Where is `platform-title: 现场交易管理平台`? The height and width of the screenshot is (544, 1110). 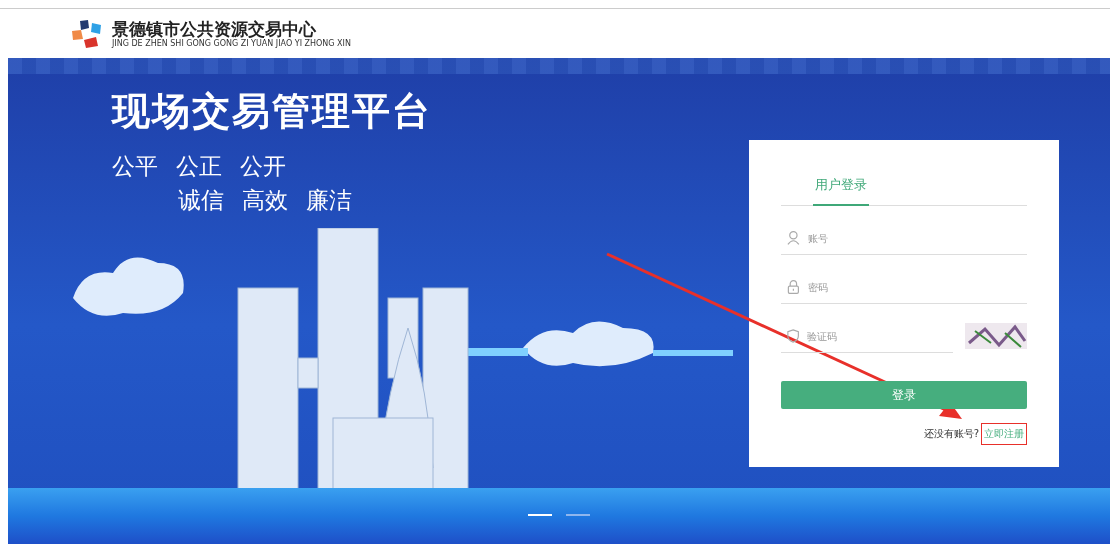
platform-title: 现场交易管理平台 is located at coordinates (272, 111).